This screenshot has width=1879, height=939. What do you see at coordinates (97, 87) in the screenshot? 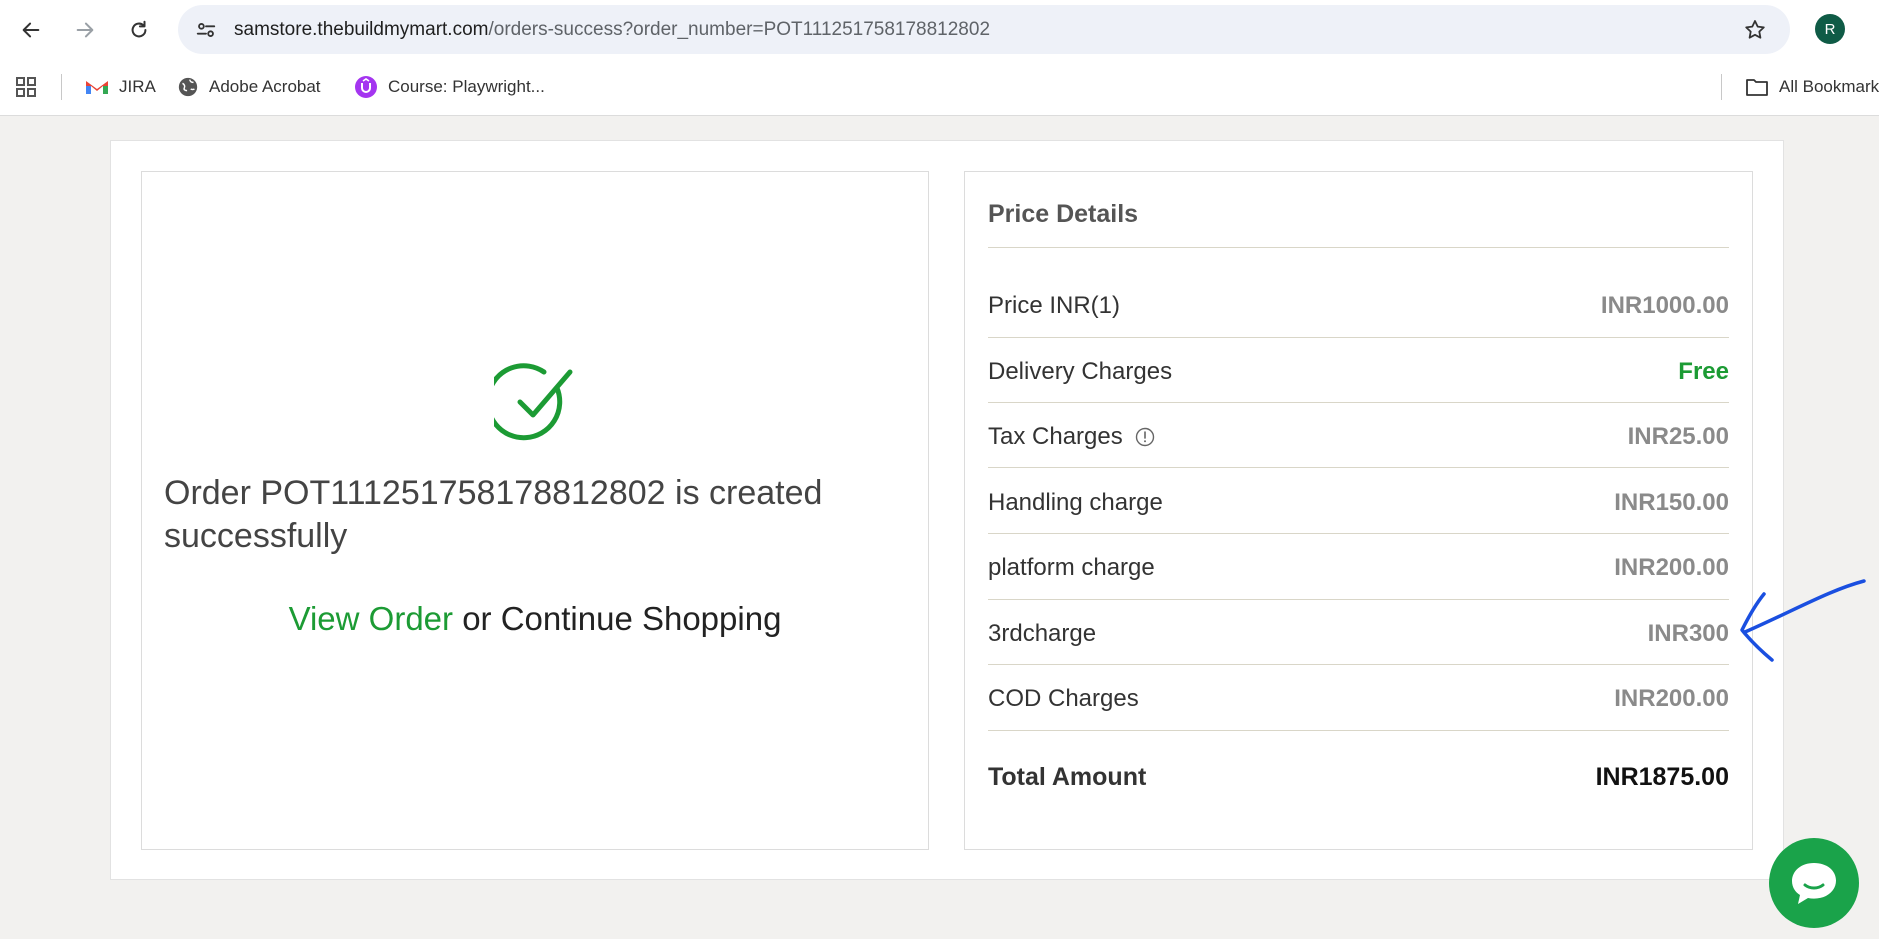
I see `gmail-icon` at bounding box center [97, 87].